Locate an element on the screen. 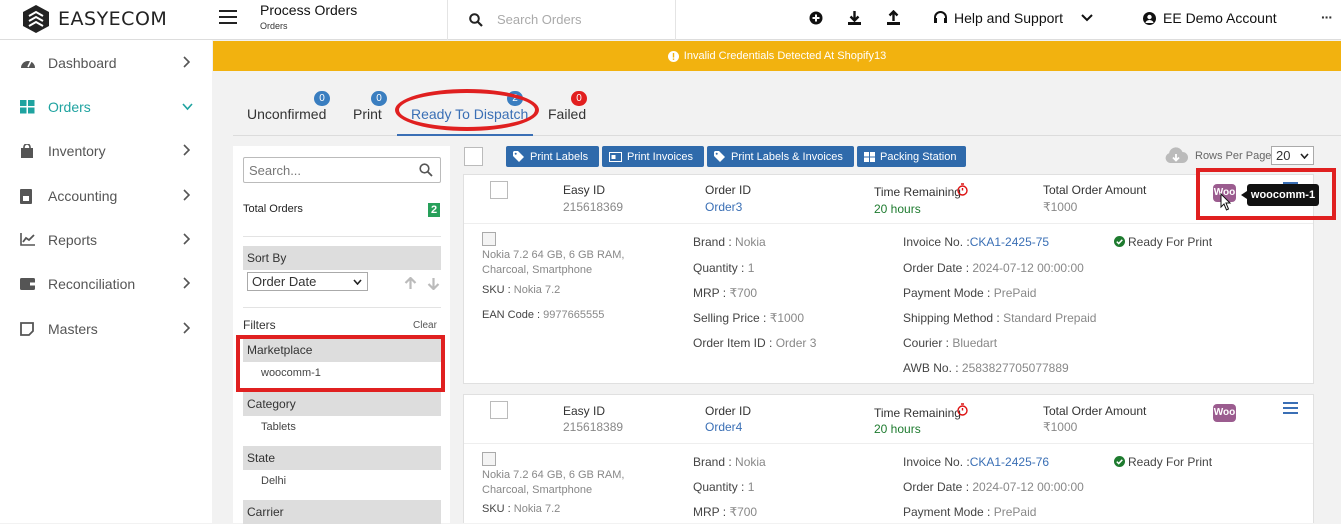  breadcrumb: Orders is located at coordinates (274, 26).